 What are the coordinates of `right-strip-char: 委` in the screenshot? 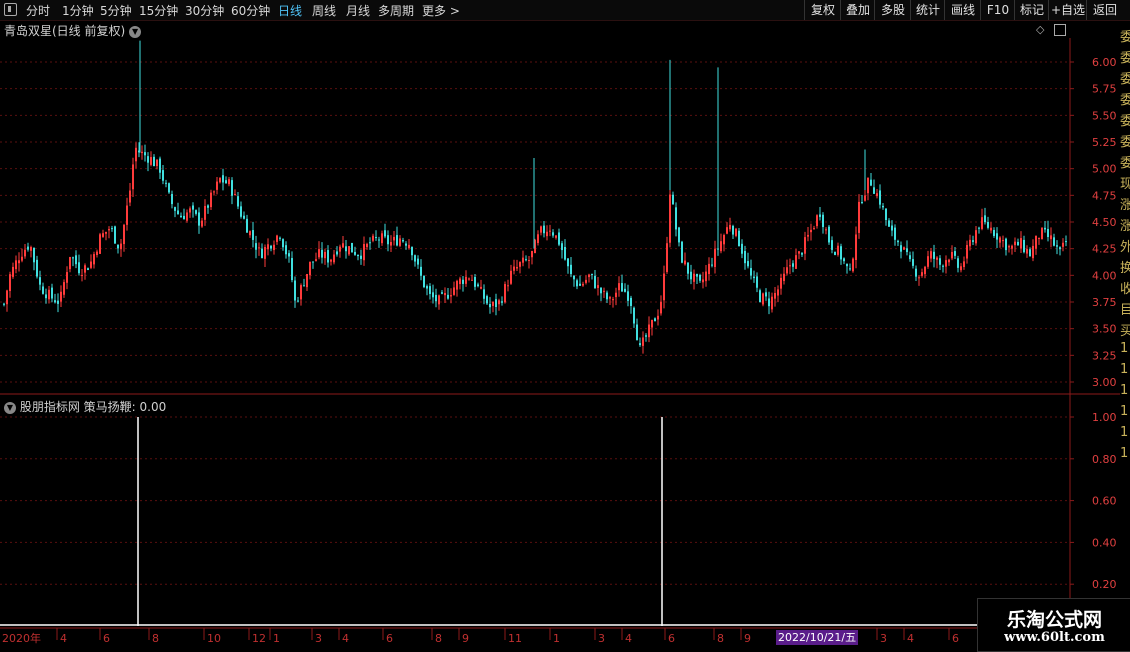 It's located at (1125, 37).